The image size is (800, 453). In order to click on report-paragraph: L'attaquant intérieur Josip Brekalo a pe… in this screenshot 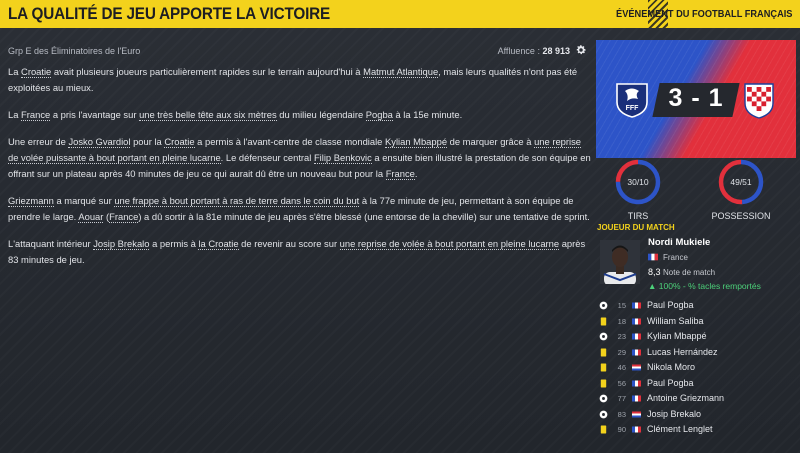, I will do `click(297, 251)`.